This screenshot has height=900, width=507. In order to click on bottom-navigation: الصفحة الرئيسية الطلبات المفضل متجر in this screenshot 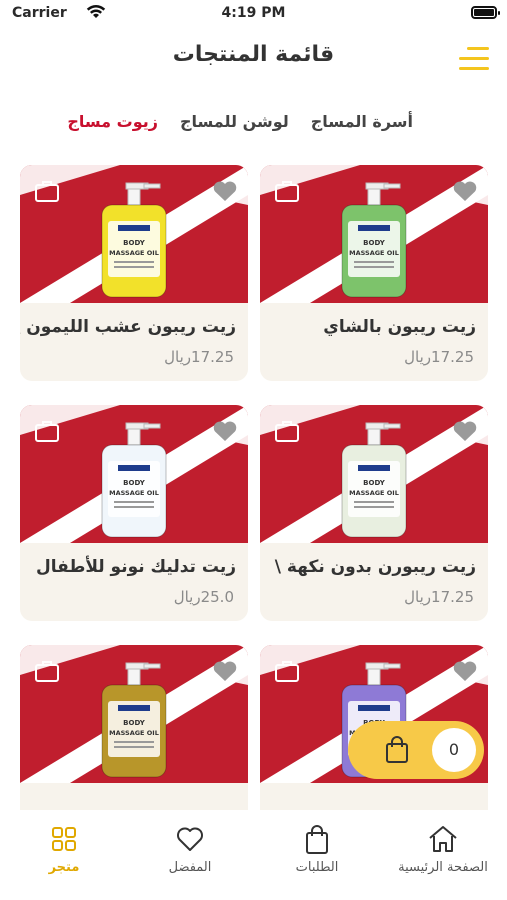, I will do `click(253, 855)`.